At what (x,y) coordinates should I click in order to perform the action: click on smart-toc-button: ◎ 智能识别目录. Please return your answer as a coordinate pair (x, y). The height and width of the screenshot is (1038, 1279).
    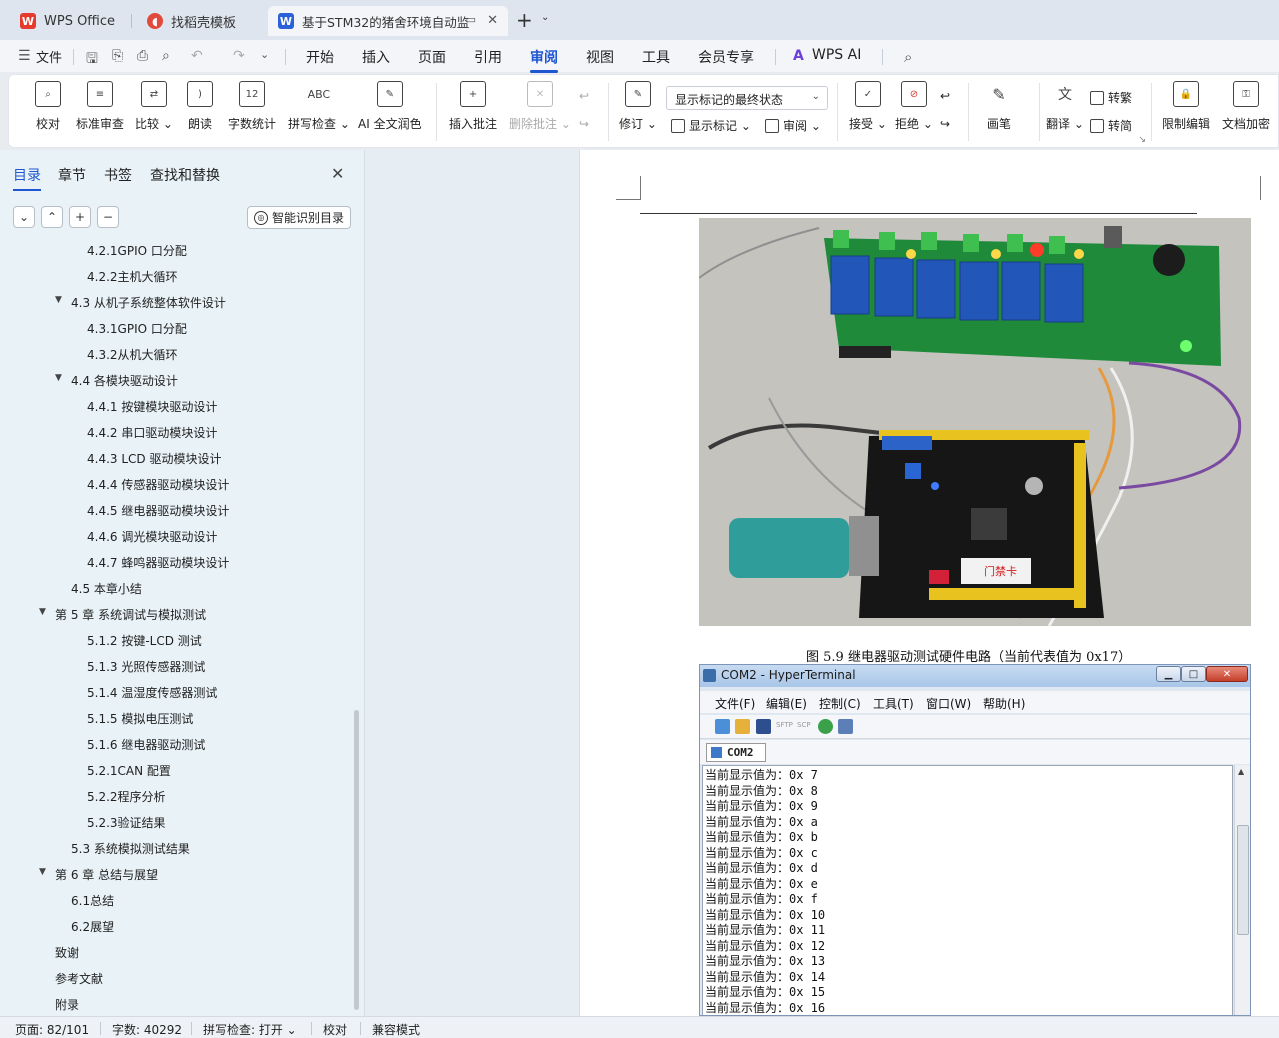
    Looking at the image, I should click on (299, 217).